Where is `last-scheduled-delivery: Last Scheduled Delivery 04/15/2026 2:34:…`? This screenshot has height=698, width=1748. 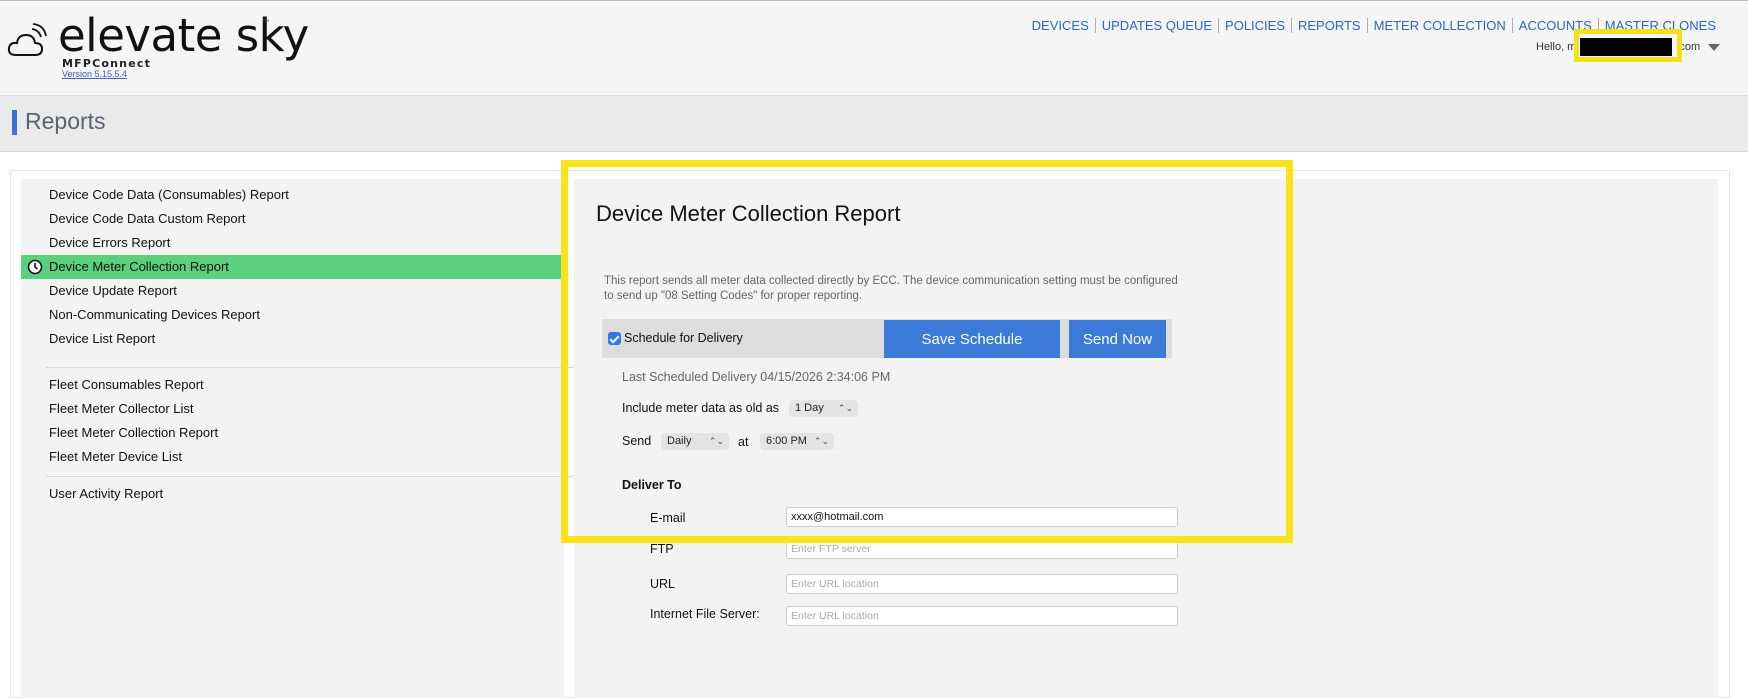 last-scheduled-delivery: Last Scheduled Delivery 04/15/2026 2:34:… is located at coordinates (756, 377).